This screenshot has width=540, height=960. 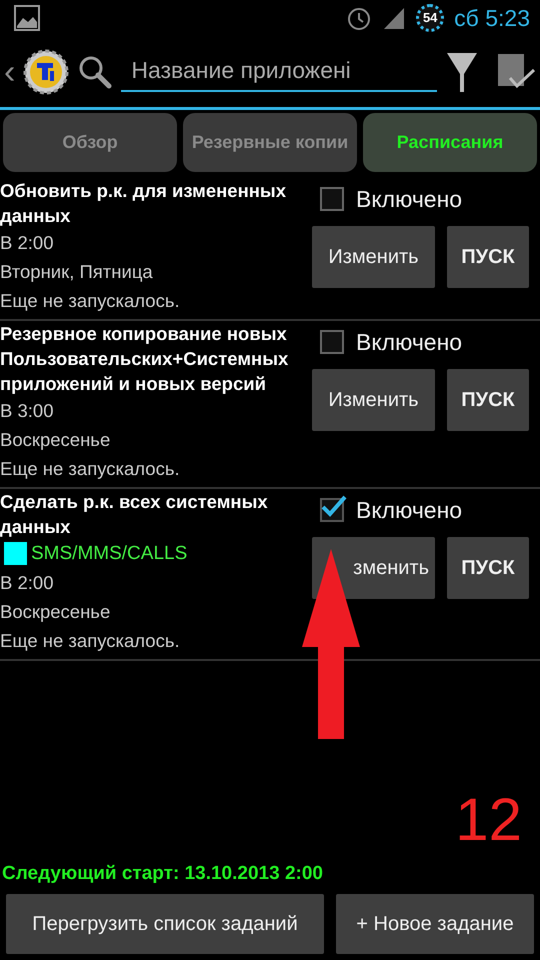 I want to click on tag-label: SMS/MMS/CALLS, so click(x=109, y=554).